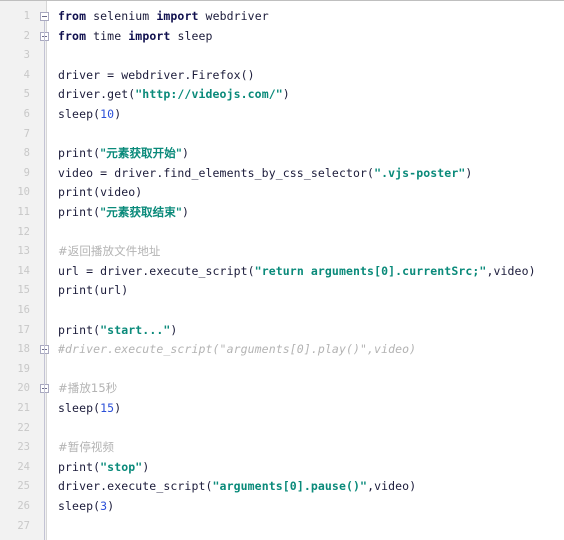 The image size is (564, 540). Describe the element at coordinates (282, 213) in the screenshot. I see `code-line: 11 print("元素获取结束")` at that location.